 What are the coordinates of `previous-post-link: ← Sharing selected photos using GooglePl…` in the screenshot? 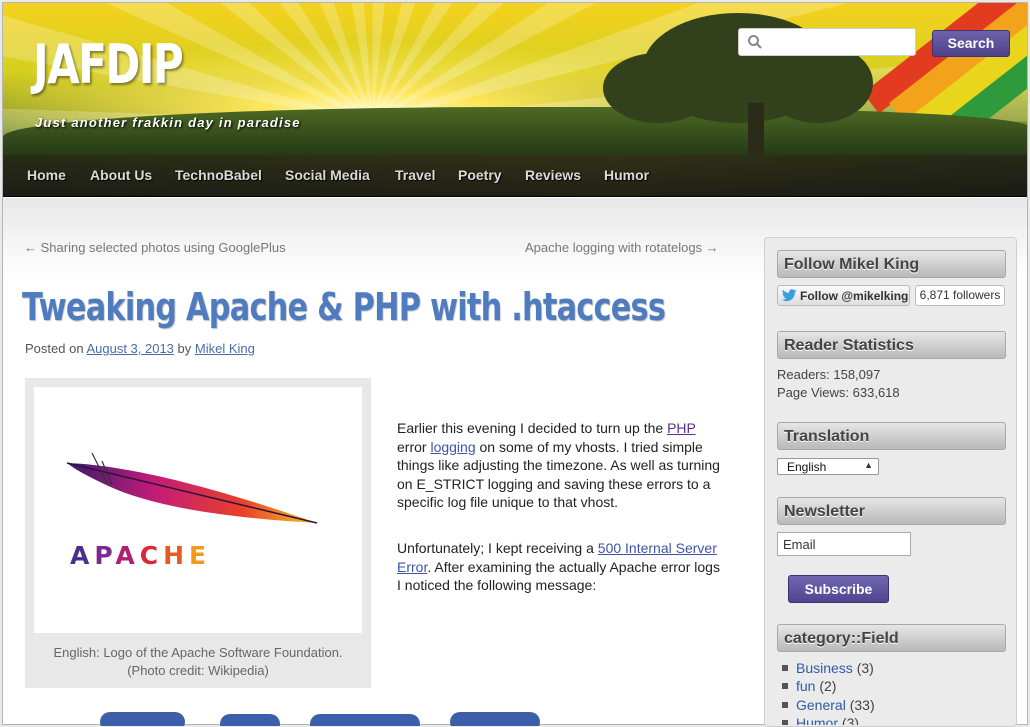 It's located at (155, 247).